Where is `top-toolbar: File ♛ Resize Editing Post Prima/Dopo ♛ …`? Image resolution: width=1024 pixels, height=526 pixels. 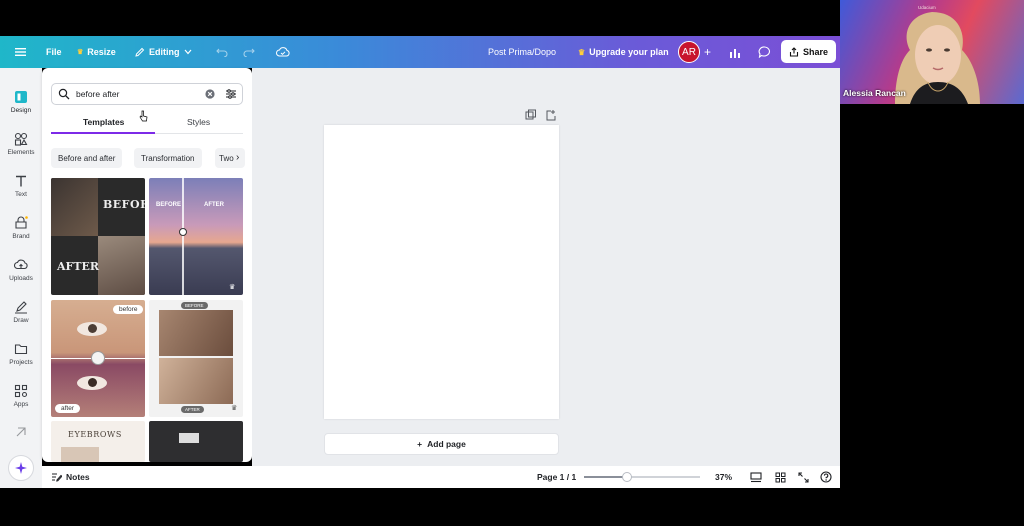
top-toolbar: File ♛ Resize Editing Post Prima/Dopo ♛ … is located at coordinates (420, 52).